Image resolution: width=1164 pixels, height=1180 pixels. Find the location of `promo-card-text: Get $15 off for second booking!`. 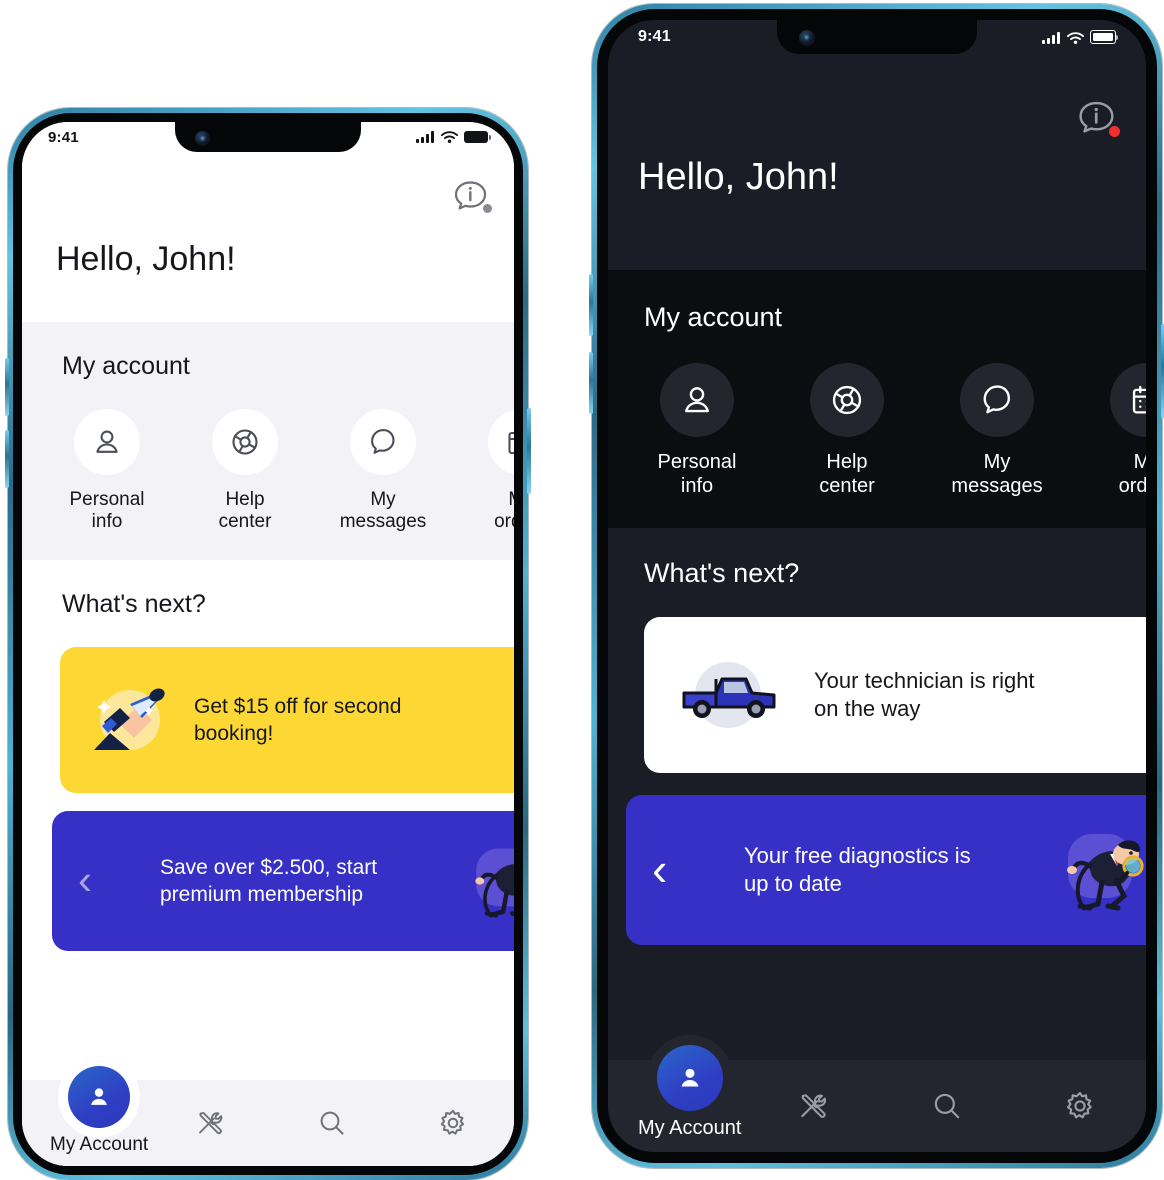

promo-card-text: Get $15 off for second booking! is located at coordinates (304, 720).